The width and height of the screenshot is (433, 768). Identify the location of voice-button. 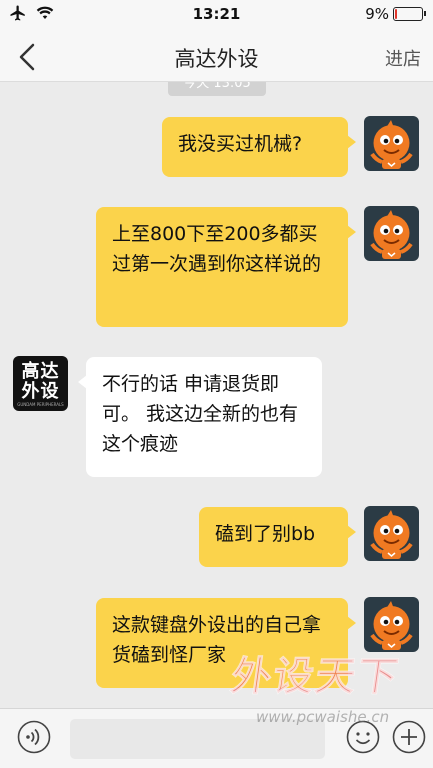
(34, 737).